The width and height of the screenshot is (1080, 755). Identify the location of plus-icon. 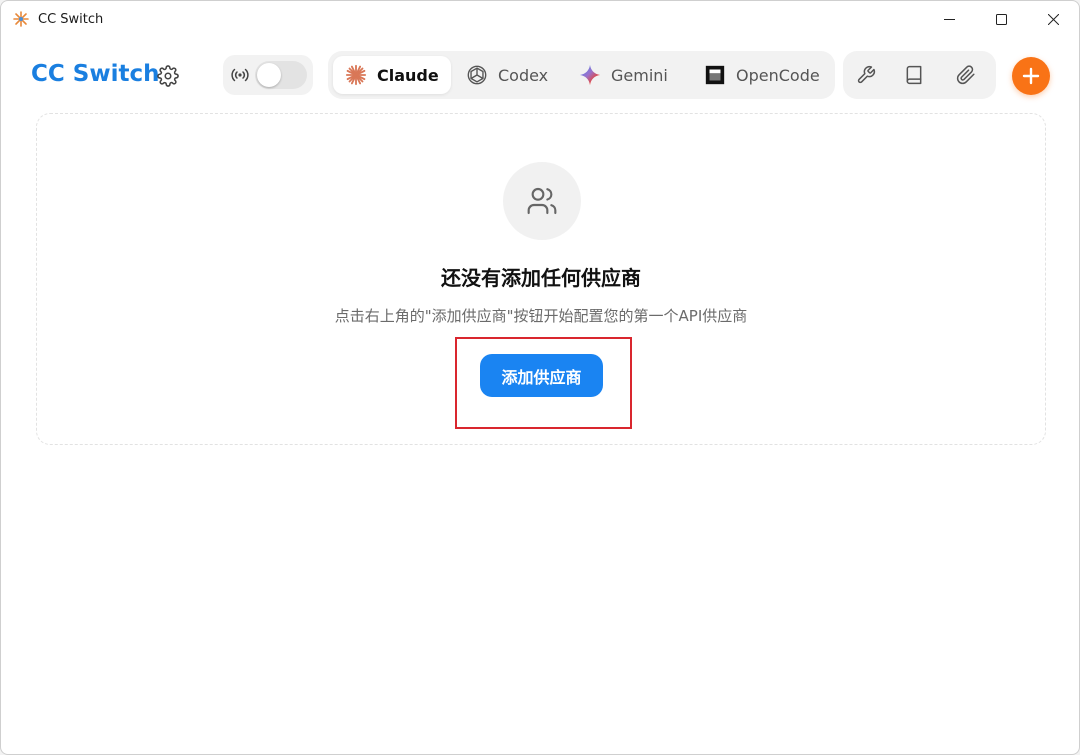
(1031, 76).